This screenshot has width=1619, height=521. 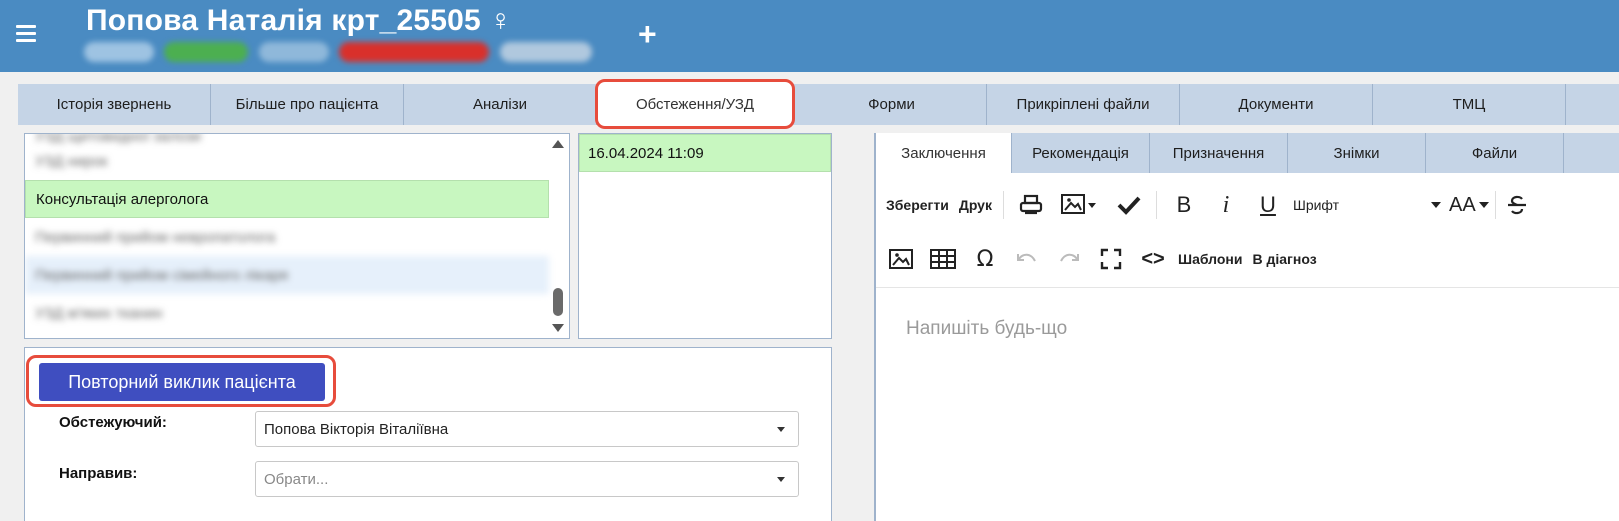 What do you see at coordinates (1153, 259) in the screenshot?
I see `code-view-icon: <>` at bounding box center [1153, 259].